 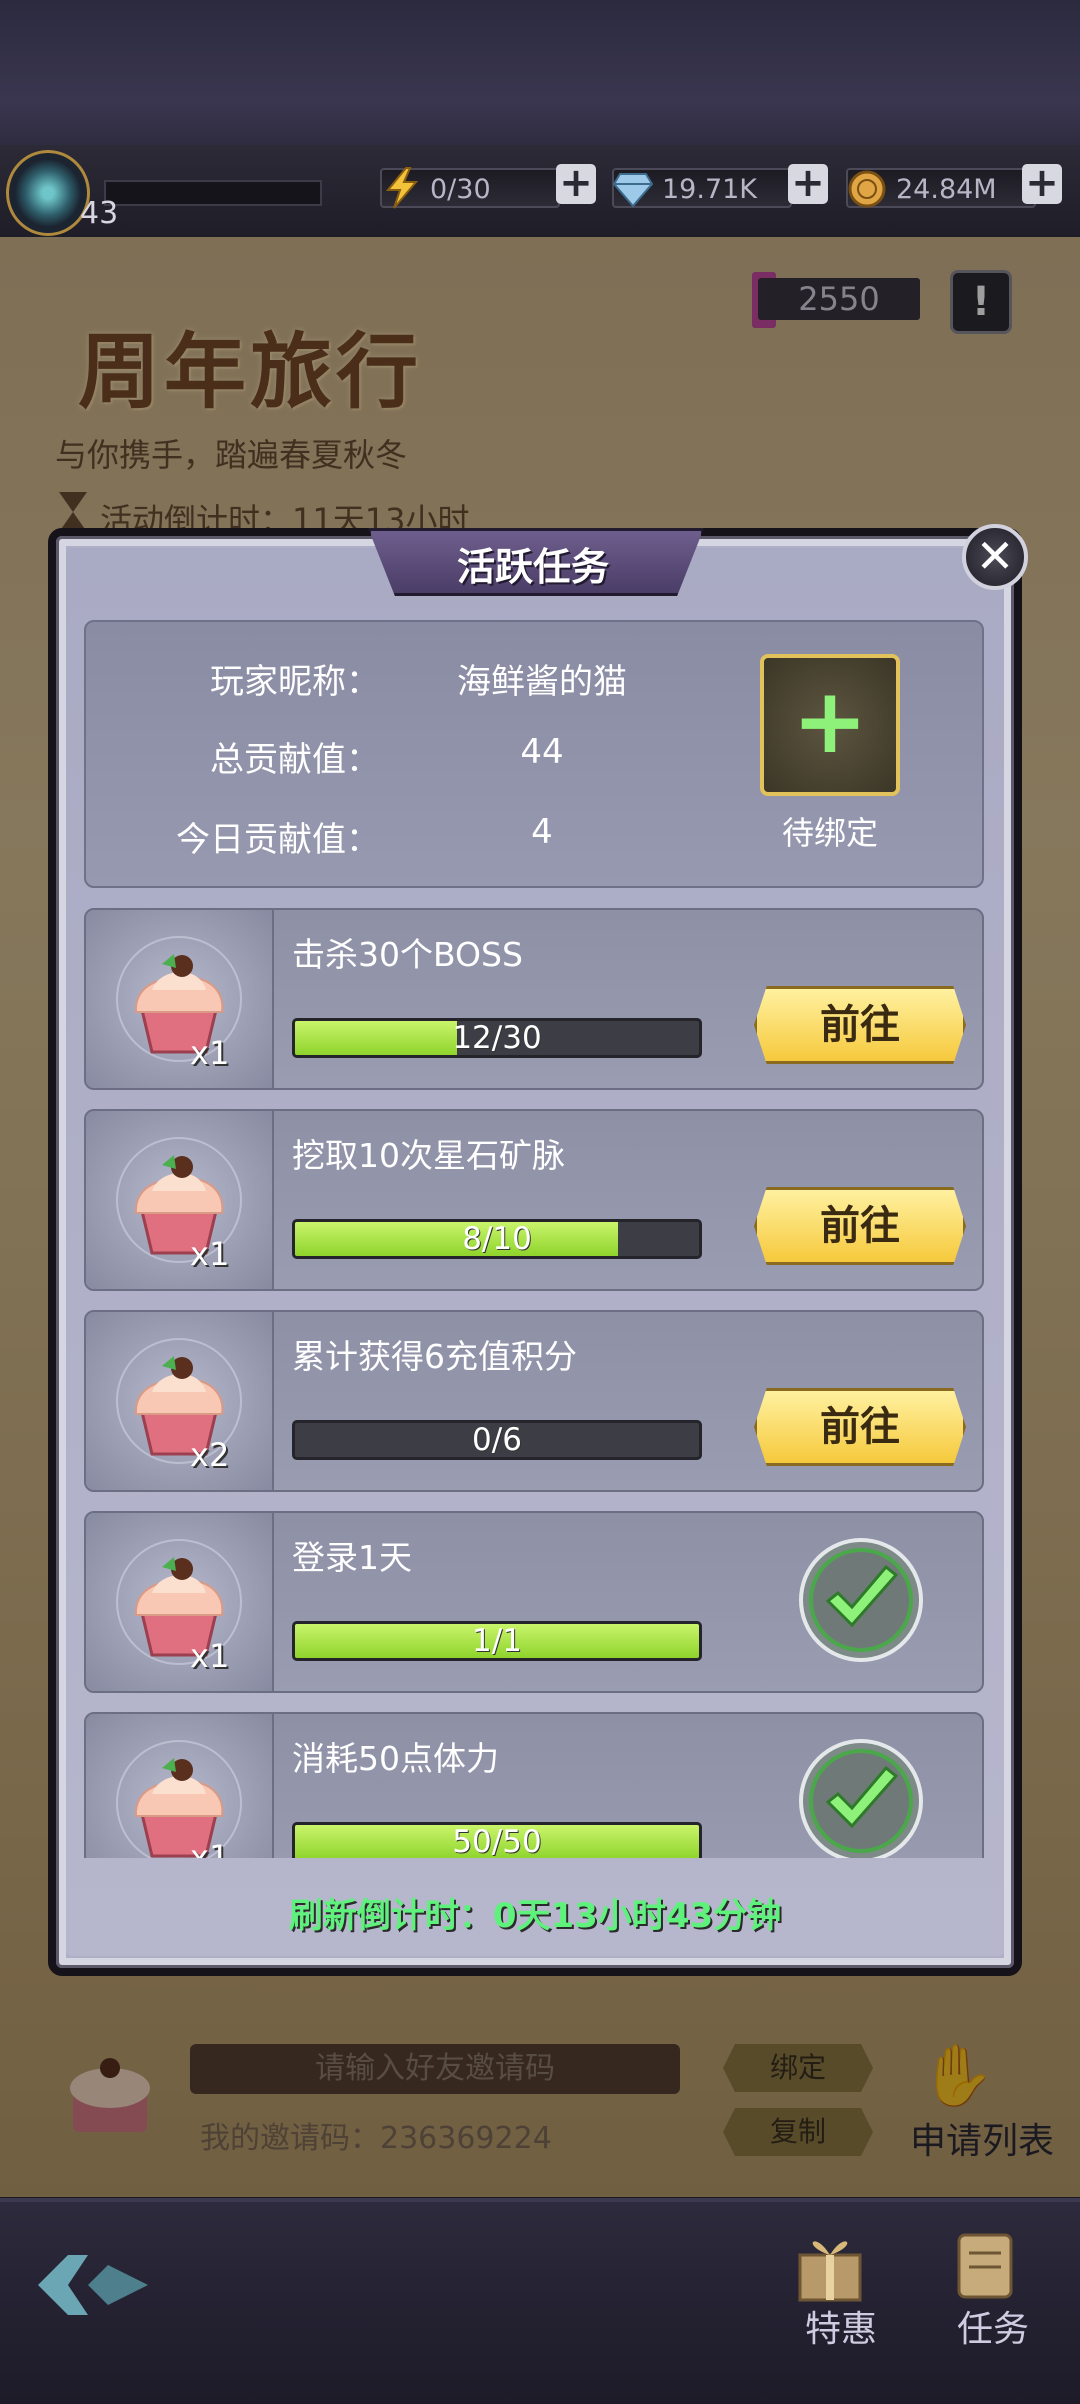 I want to click on close-icon: ✕, so click(x=995, y=556).